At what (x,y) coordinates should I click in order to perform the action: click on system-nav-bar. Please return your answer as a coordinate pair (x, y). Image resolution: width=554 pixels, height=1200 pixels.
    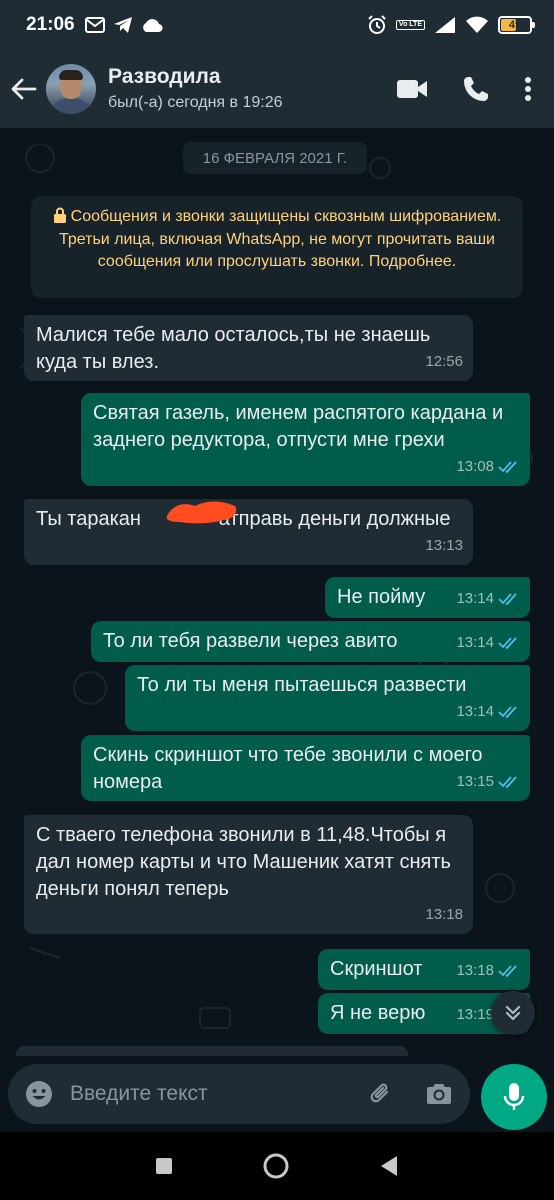
    Looking at the image, I should click on (277, 1166).